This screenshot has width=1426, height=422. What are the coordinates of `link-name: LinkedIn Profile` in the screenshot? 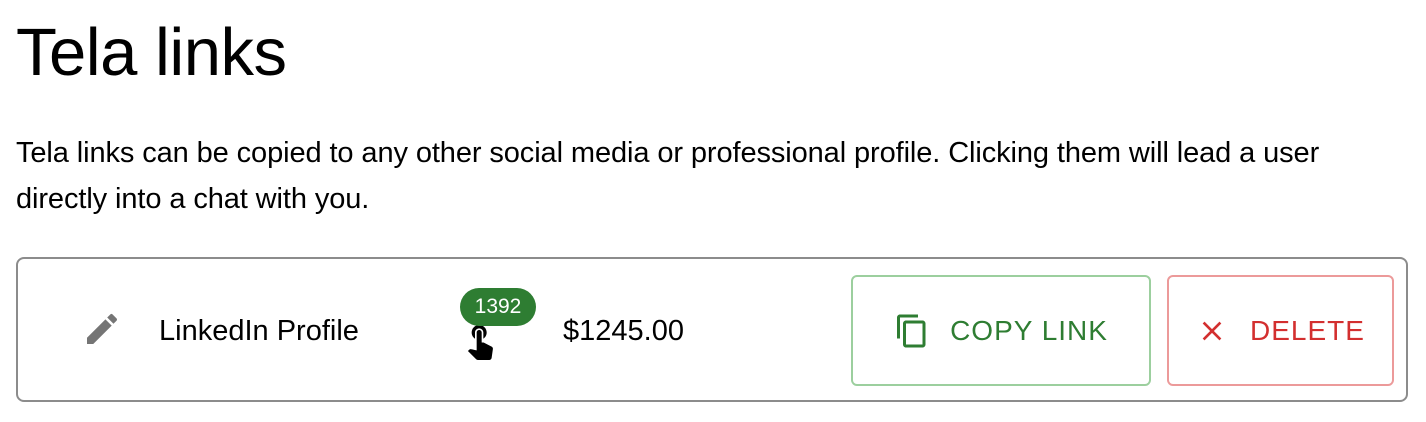 It's located at (259, 331).